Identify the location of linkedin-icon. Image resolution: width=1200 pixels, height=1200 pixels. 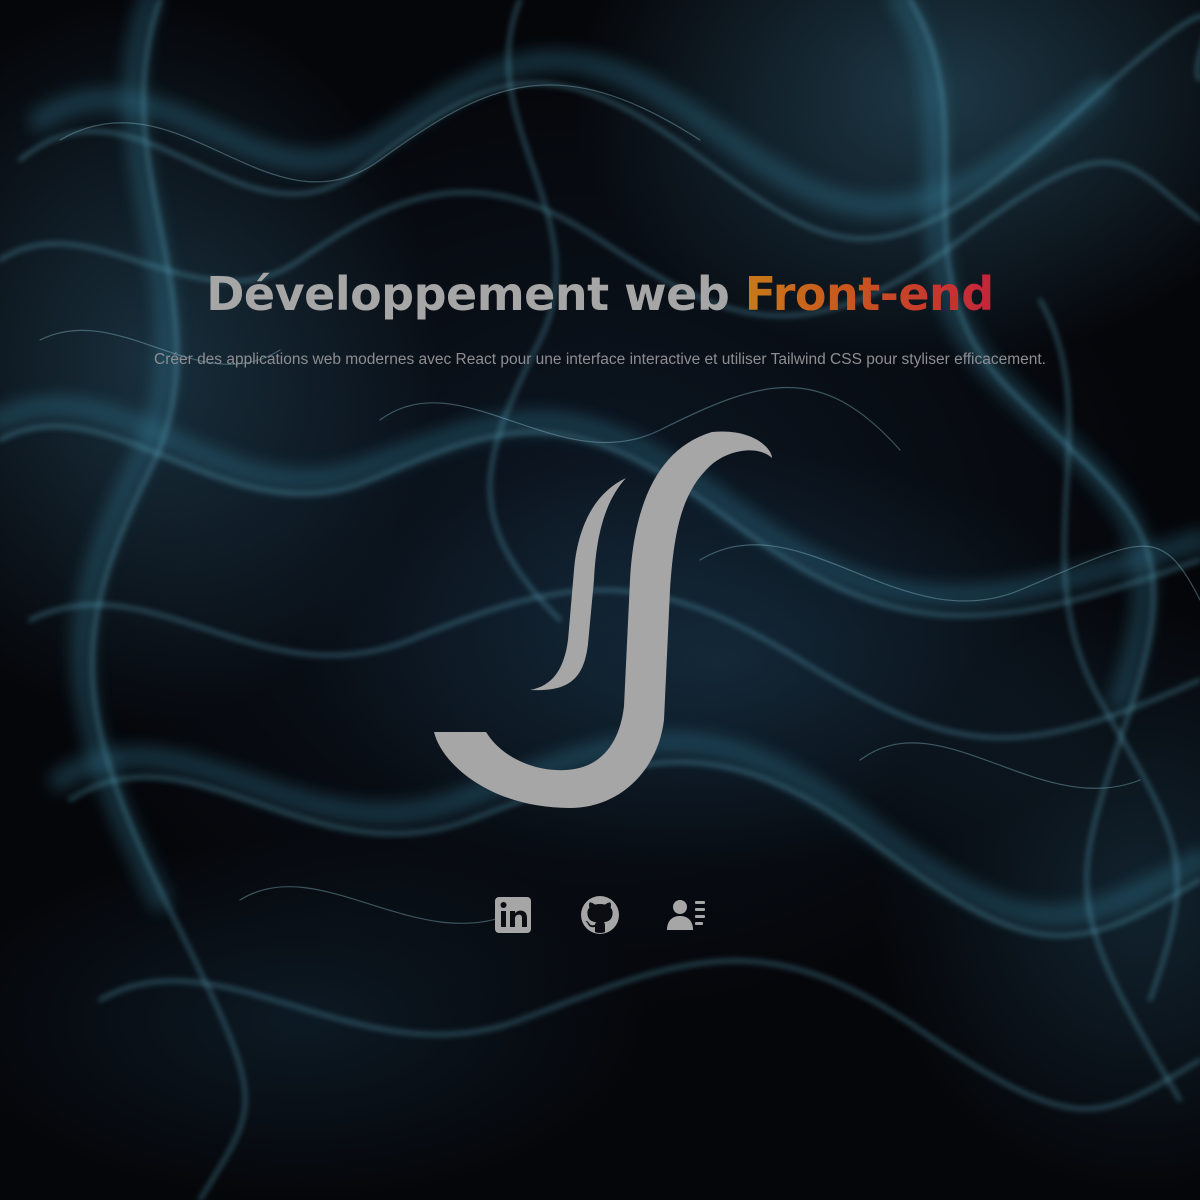
(513, 915).